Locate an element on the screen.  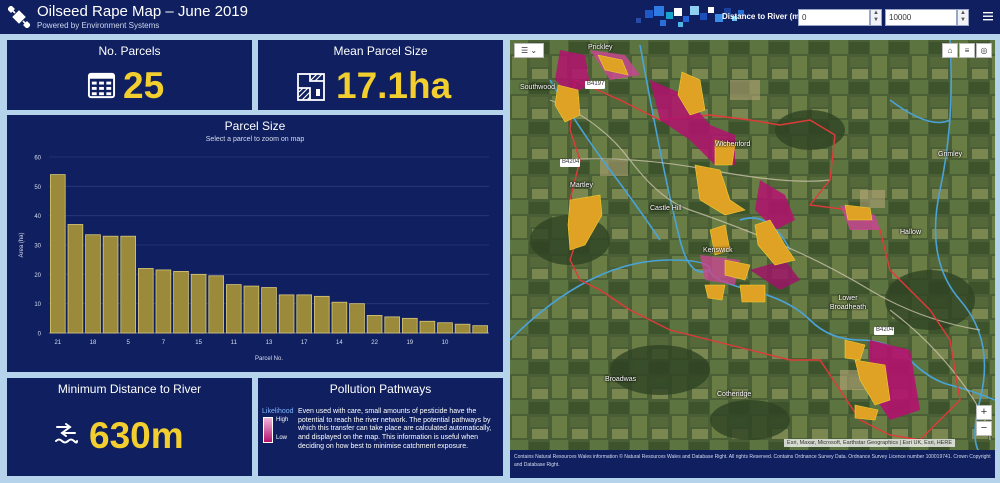
place-label: Castle Hill is located at coordinates (666, 208).